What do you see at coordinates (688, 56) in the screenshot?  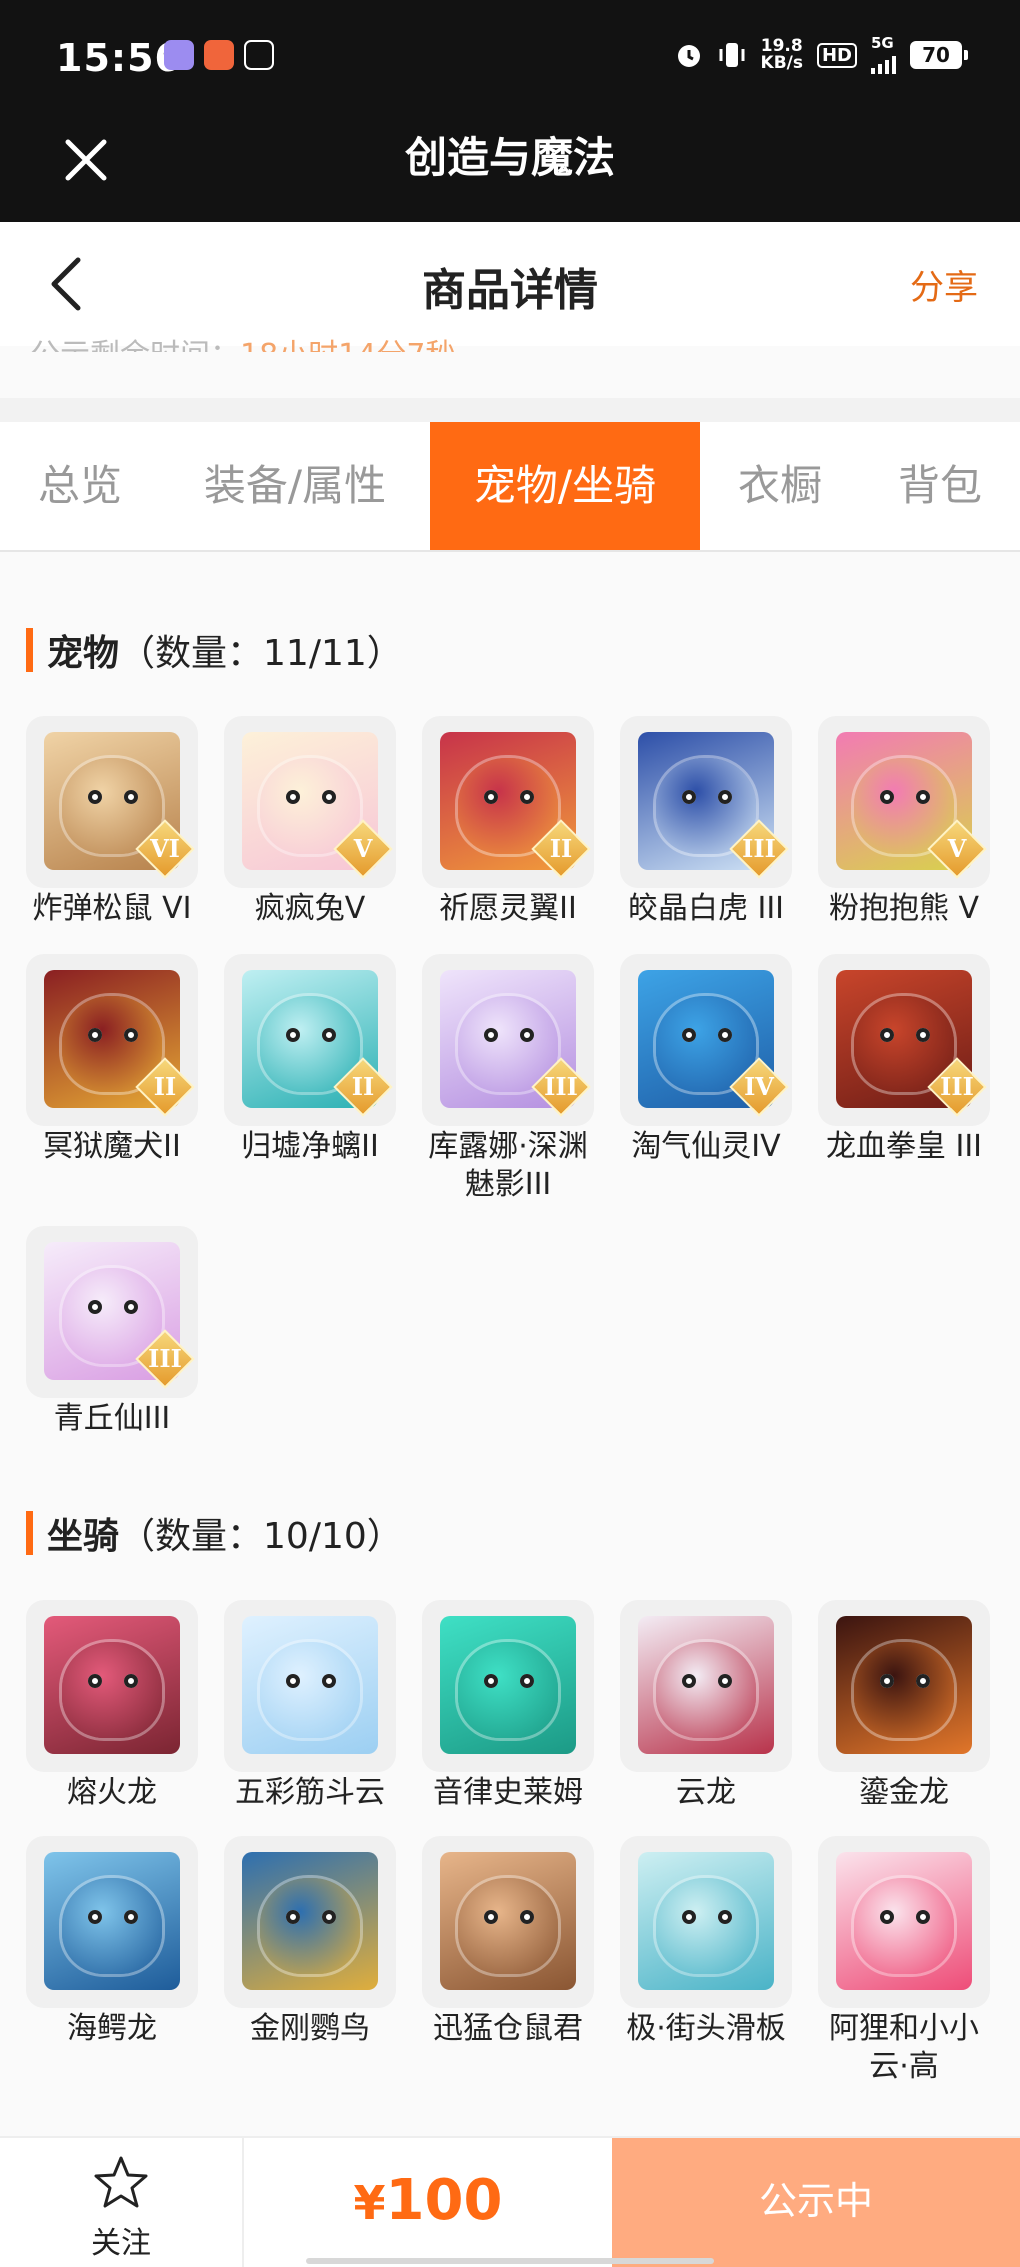 I see `alarm-icon` at bounding box center [688, 56].